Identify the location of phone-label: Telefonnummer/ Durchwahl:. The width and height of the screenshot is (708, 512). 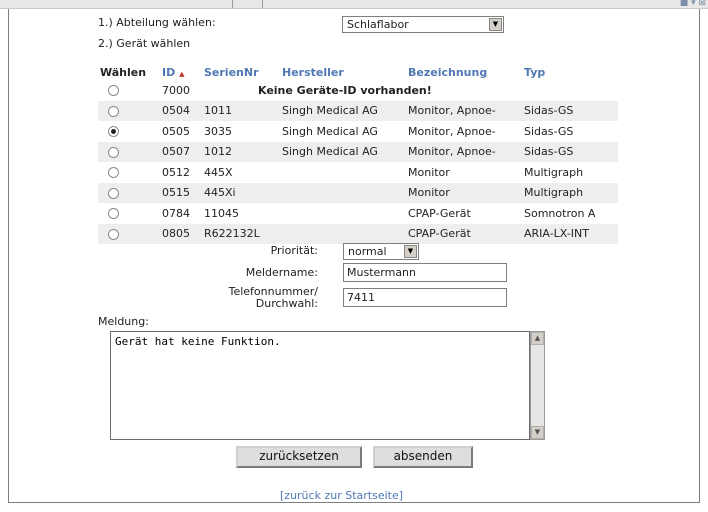
(249, 298).